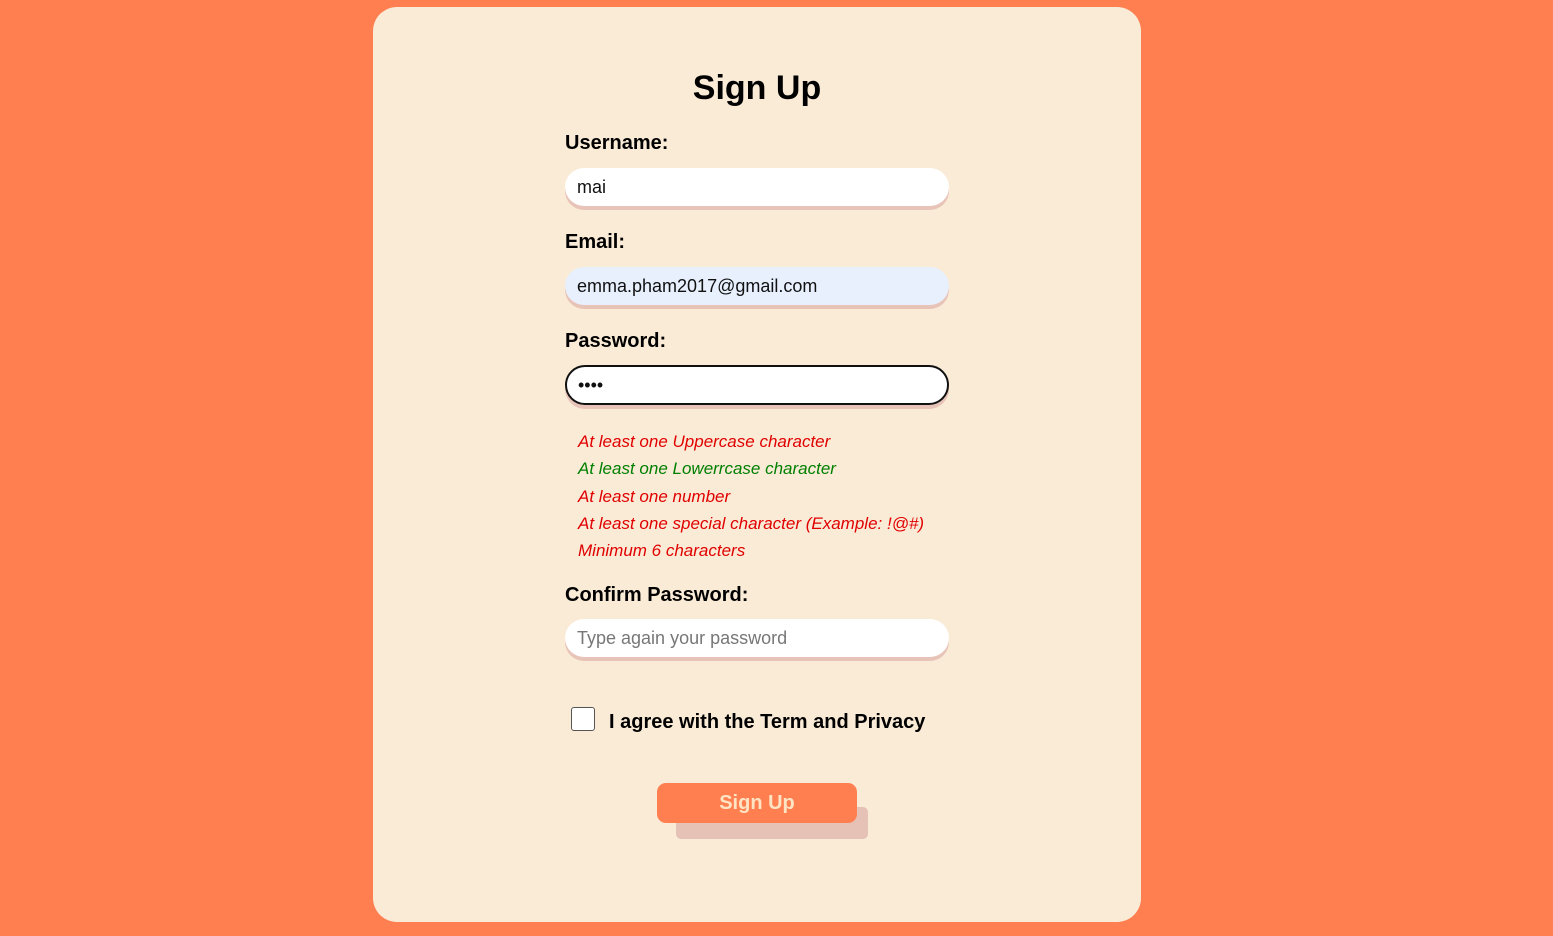  What do you see at coordinates (654, 496) in the screenshot?
I see `password-rule-number: At least one number` at bounding box center [654, 496].